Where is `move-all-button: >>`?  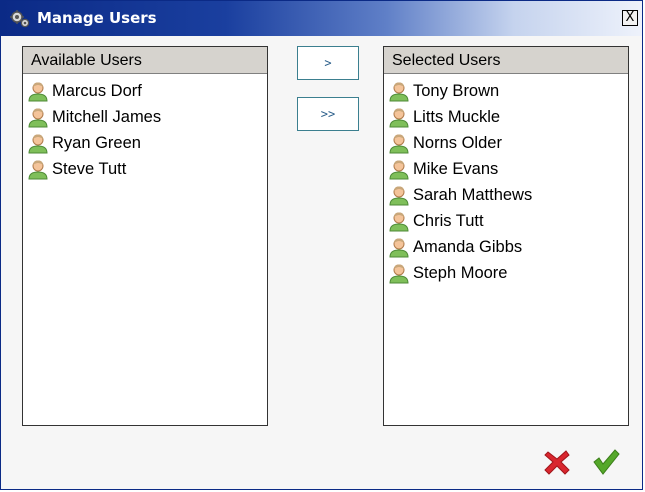
move-all-button: >> is located at coordinates (328, 114).